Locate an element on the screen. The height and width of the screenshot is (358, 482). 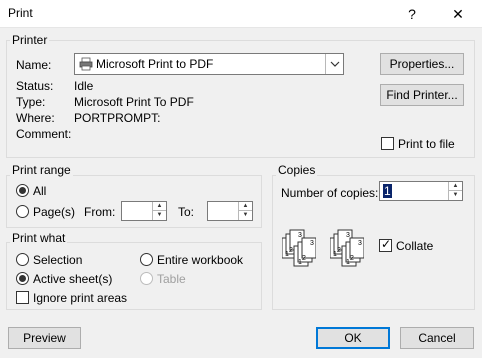
printer-icon is located at coordinates (86, 64).